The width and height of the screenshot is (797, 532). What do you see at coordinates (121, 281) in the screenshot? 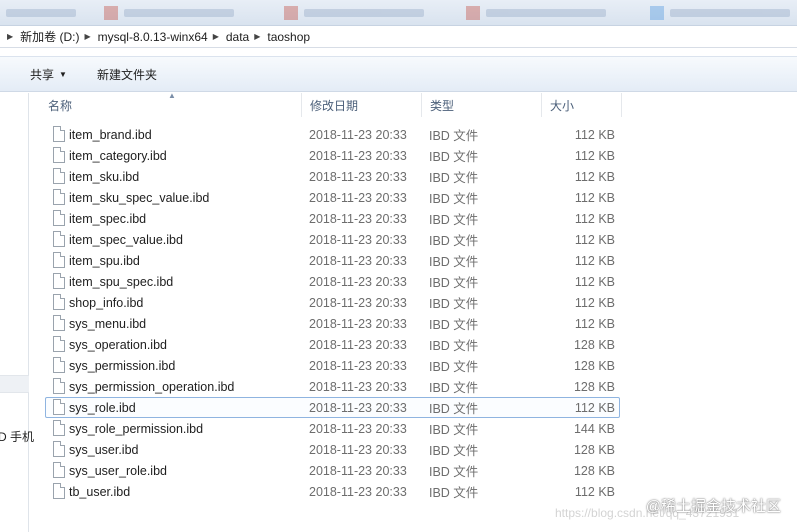
I see `file-name: item_spu_spec.ibd` at bounding box center [121, 281].